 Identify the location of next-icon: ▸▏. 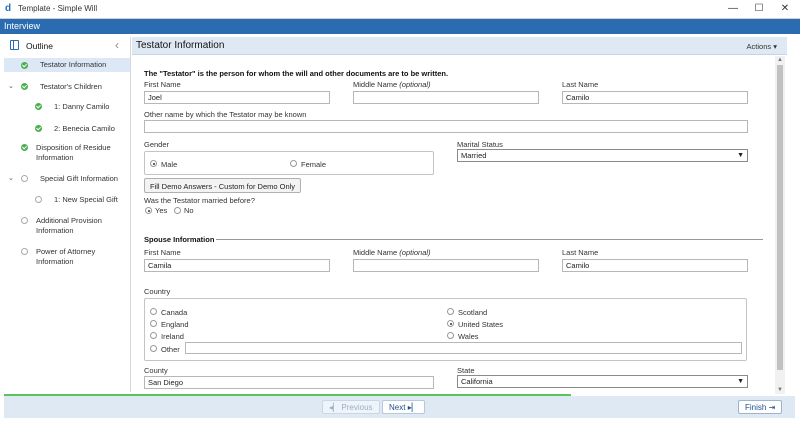
(412, 407).